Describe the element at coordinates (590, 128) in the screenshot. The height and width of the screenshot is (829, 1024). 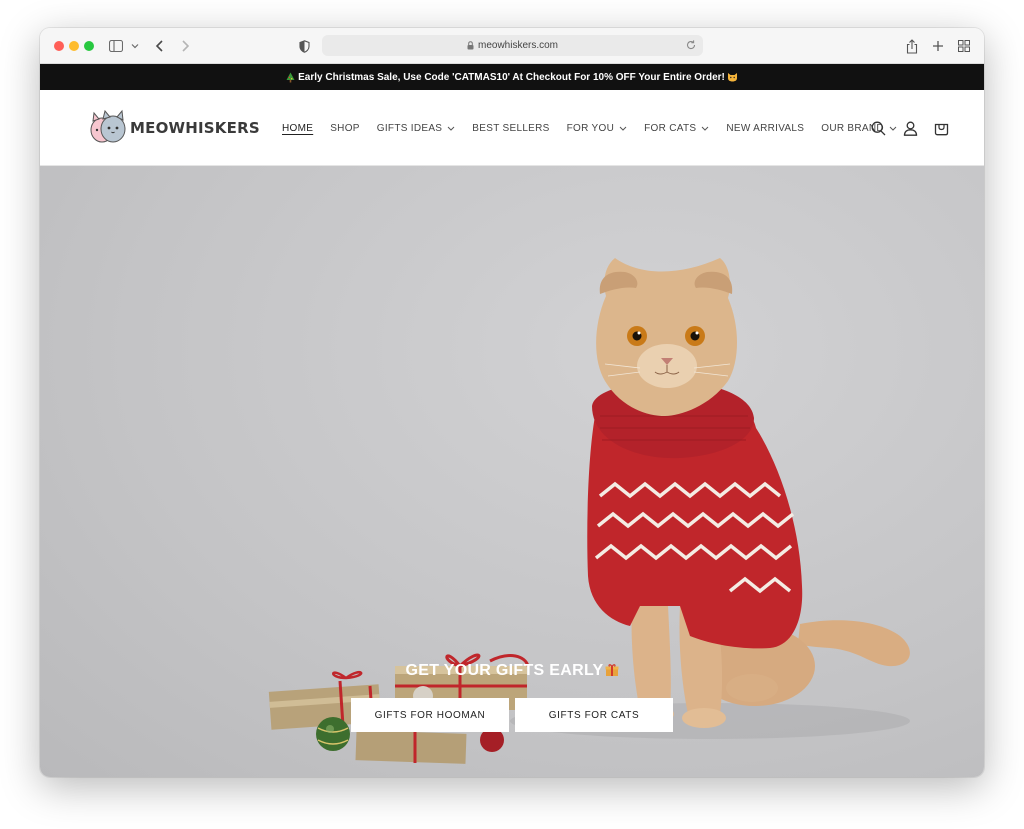
I see `nav-for-you-label: FOR YOU` at that location.